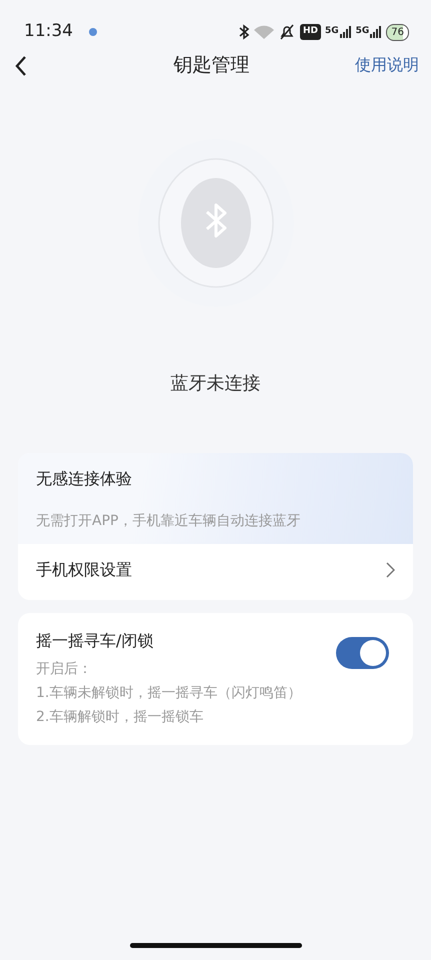  I want to click on chevron-icon, so click(390, 570).